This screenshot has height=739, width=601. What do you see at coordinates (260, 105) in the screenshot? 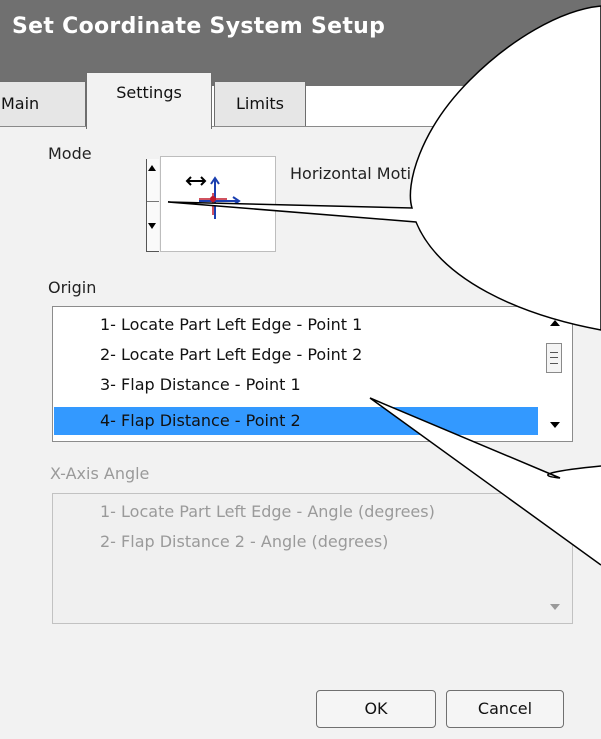
I see `tab-limits: Limits` at bounding box center [260, 105].